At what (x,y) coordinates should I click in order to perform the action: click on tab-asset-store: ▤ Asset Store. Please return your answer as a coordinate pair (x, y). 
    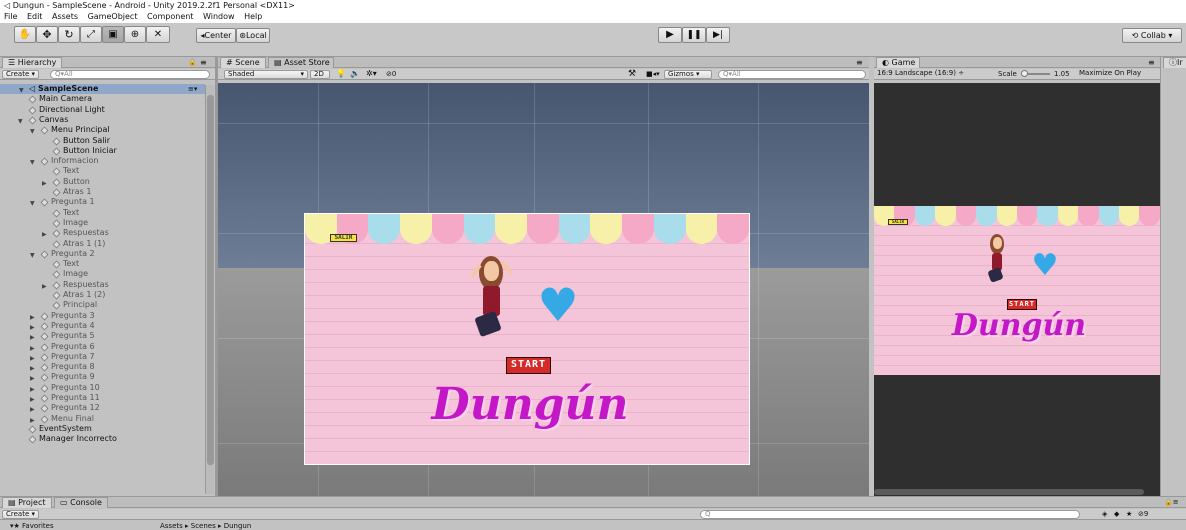
    Looking at the image, I should click on (301, 62).